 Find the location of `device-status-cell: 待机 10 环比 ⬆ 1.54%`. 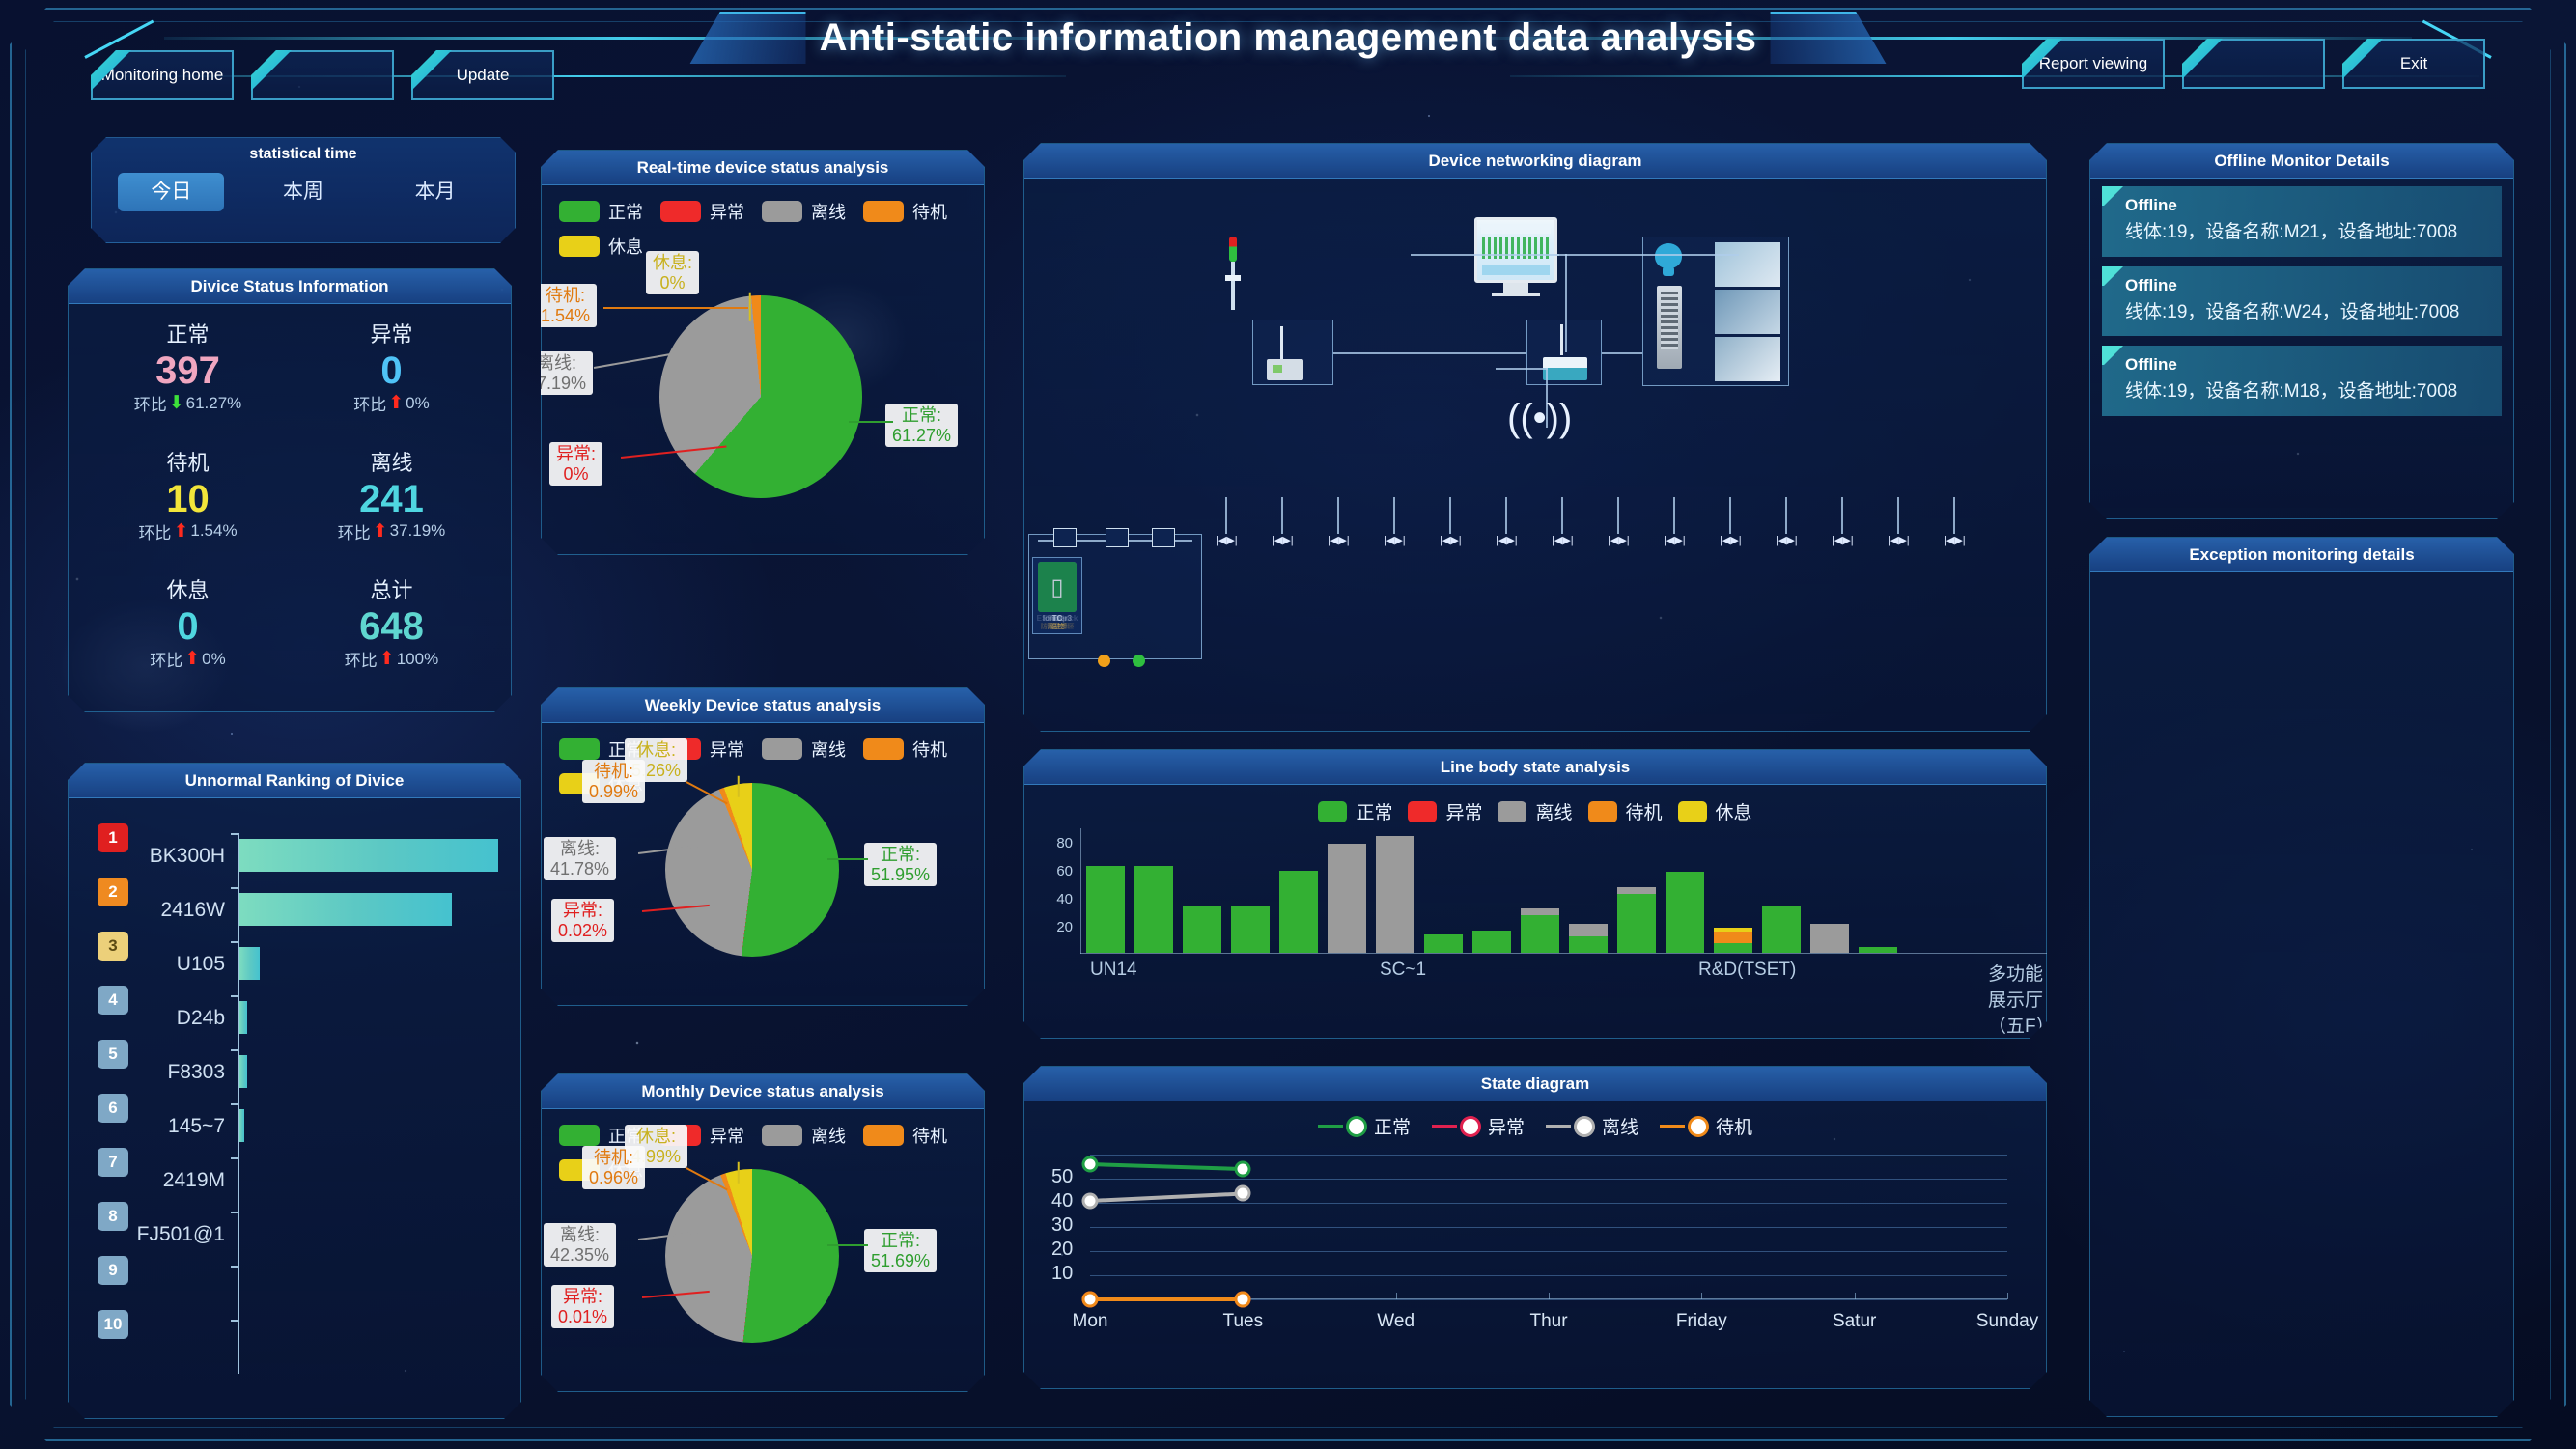

device-status-cell: 待机 10 环比 ⬆ 1.54% is located at coordinates (188, 510).